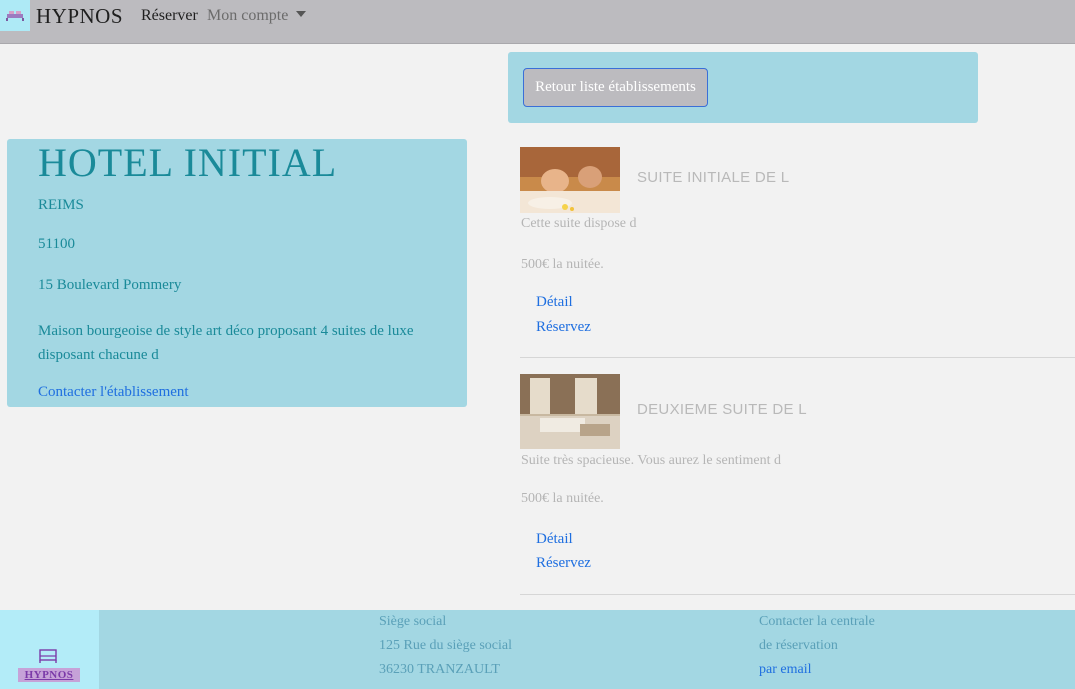 The image size is (1075, 689). I want to click on head-office-street: 125 Rue du siège social, so click(445, 645).